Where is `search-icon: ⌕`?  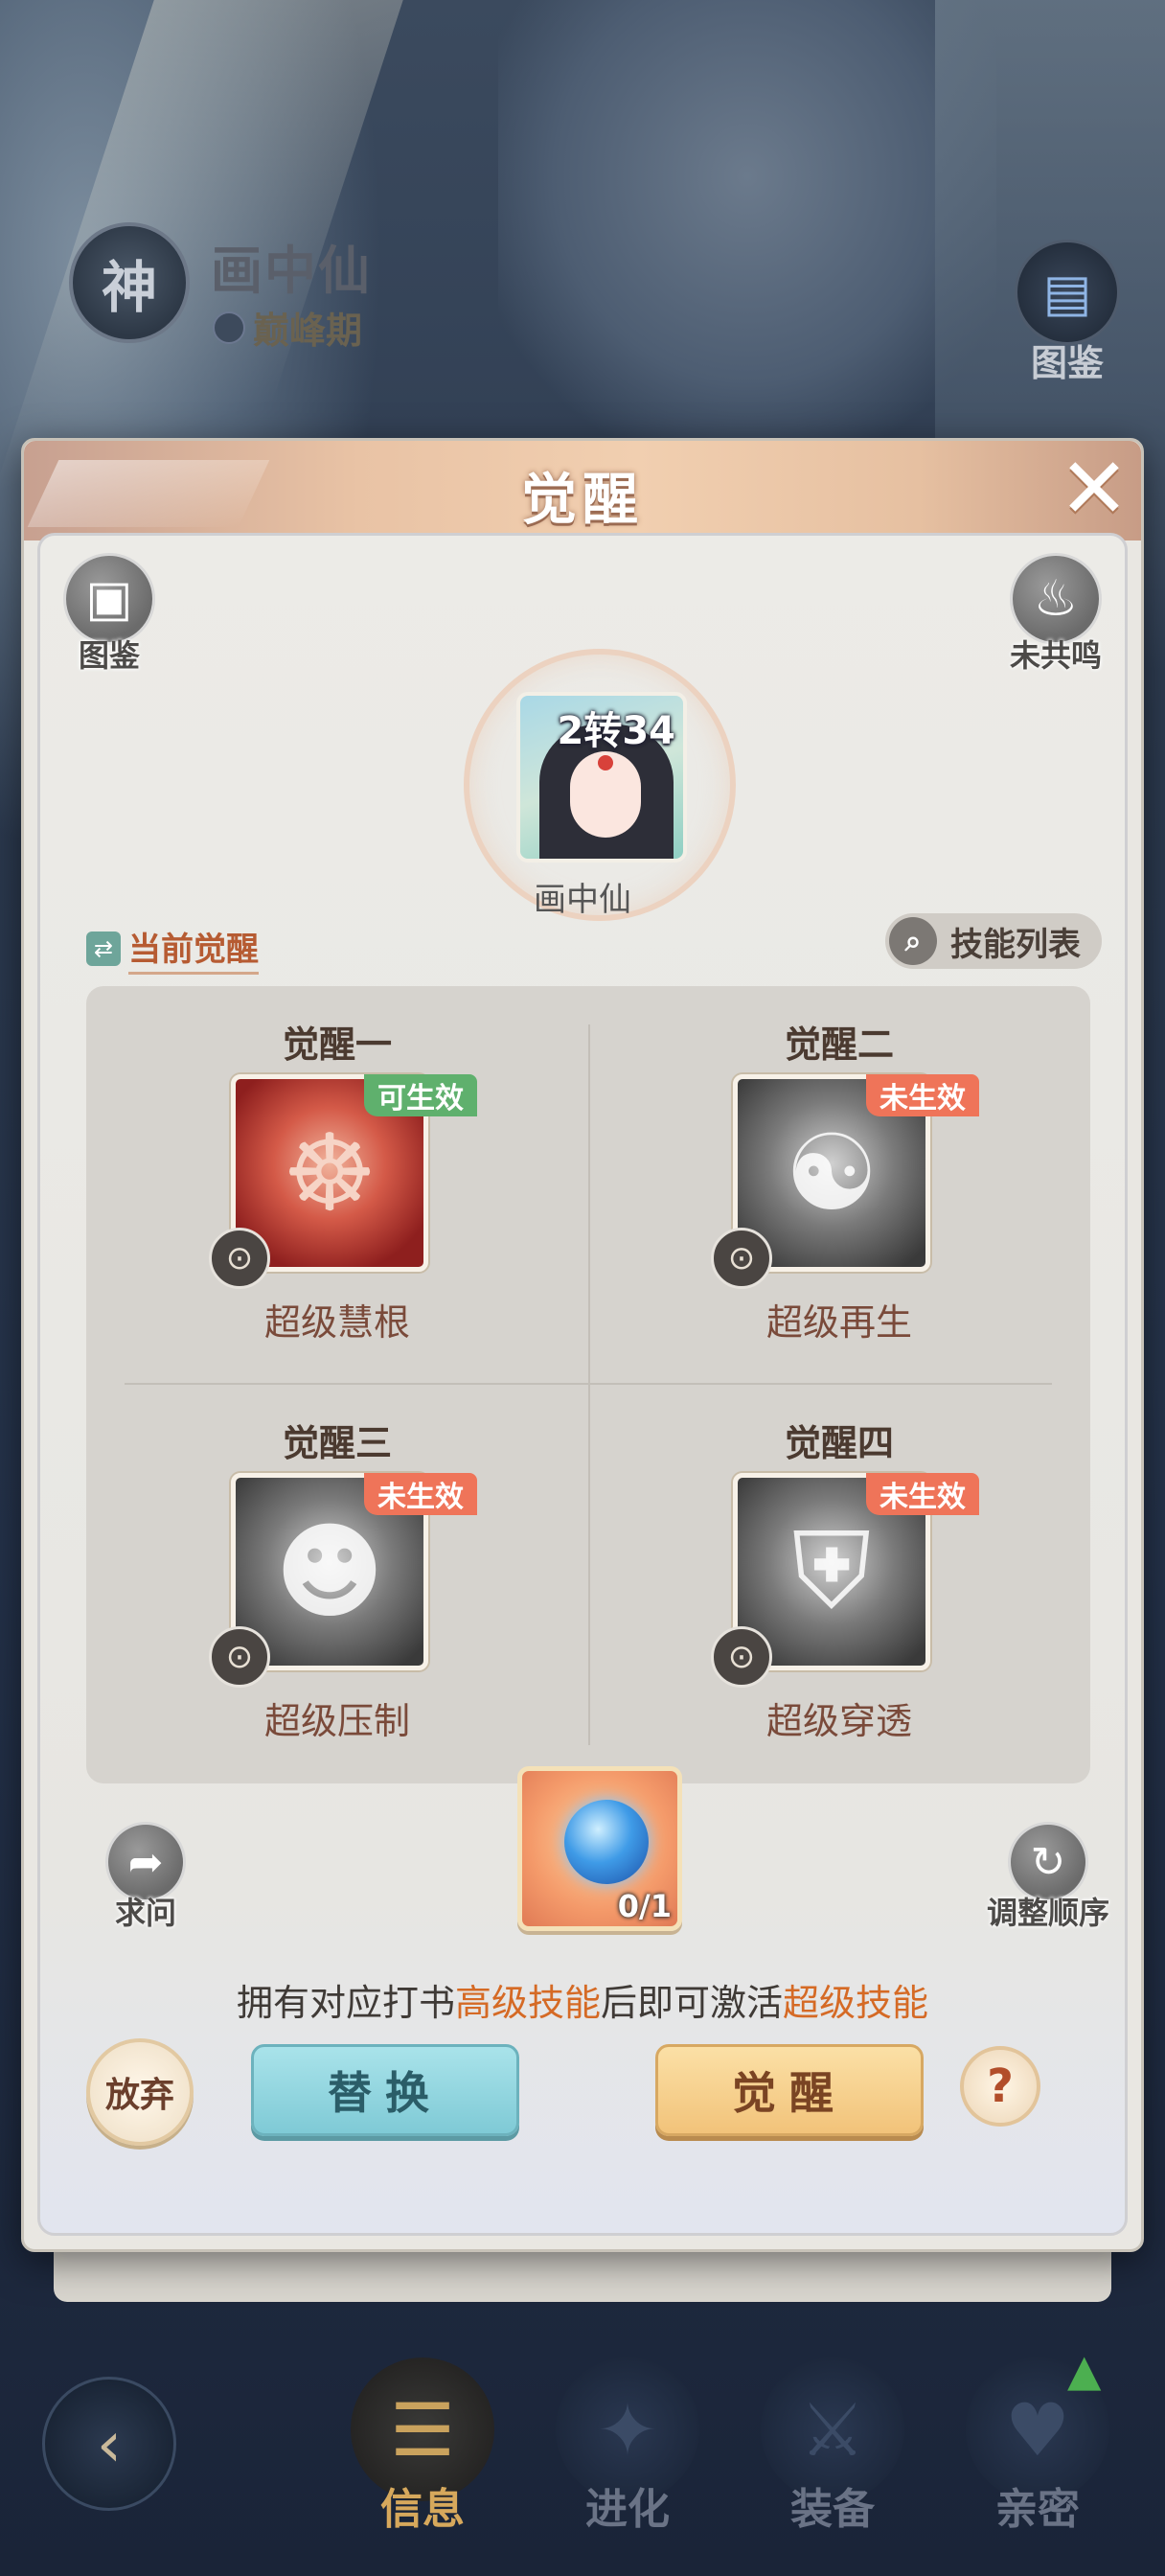
search-icon: ⌕ is located at coordinates (913, 941).